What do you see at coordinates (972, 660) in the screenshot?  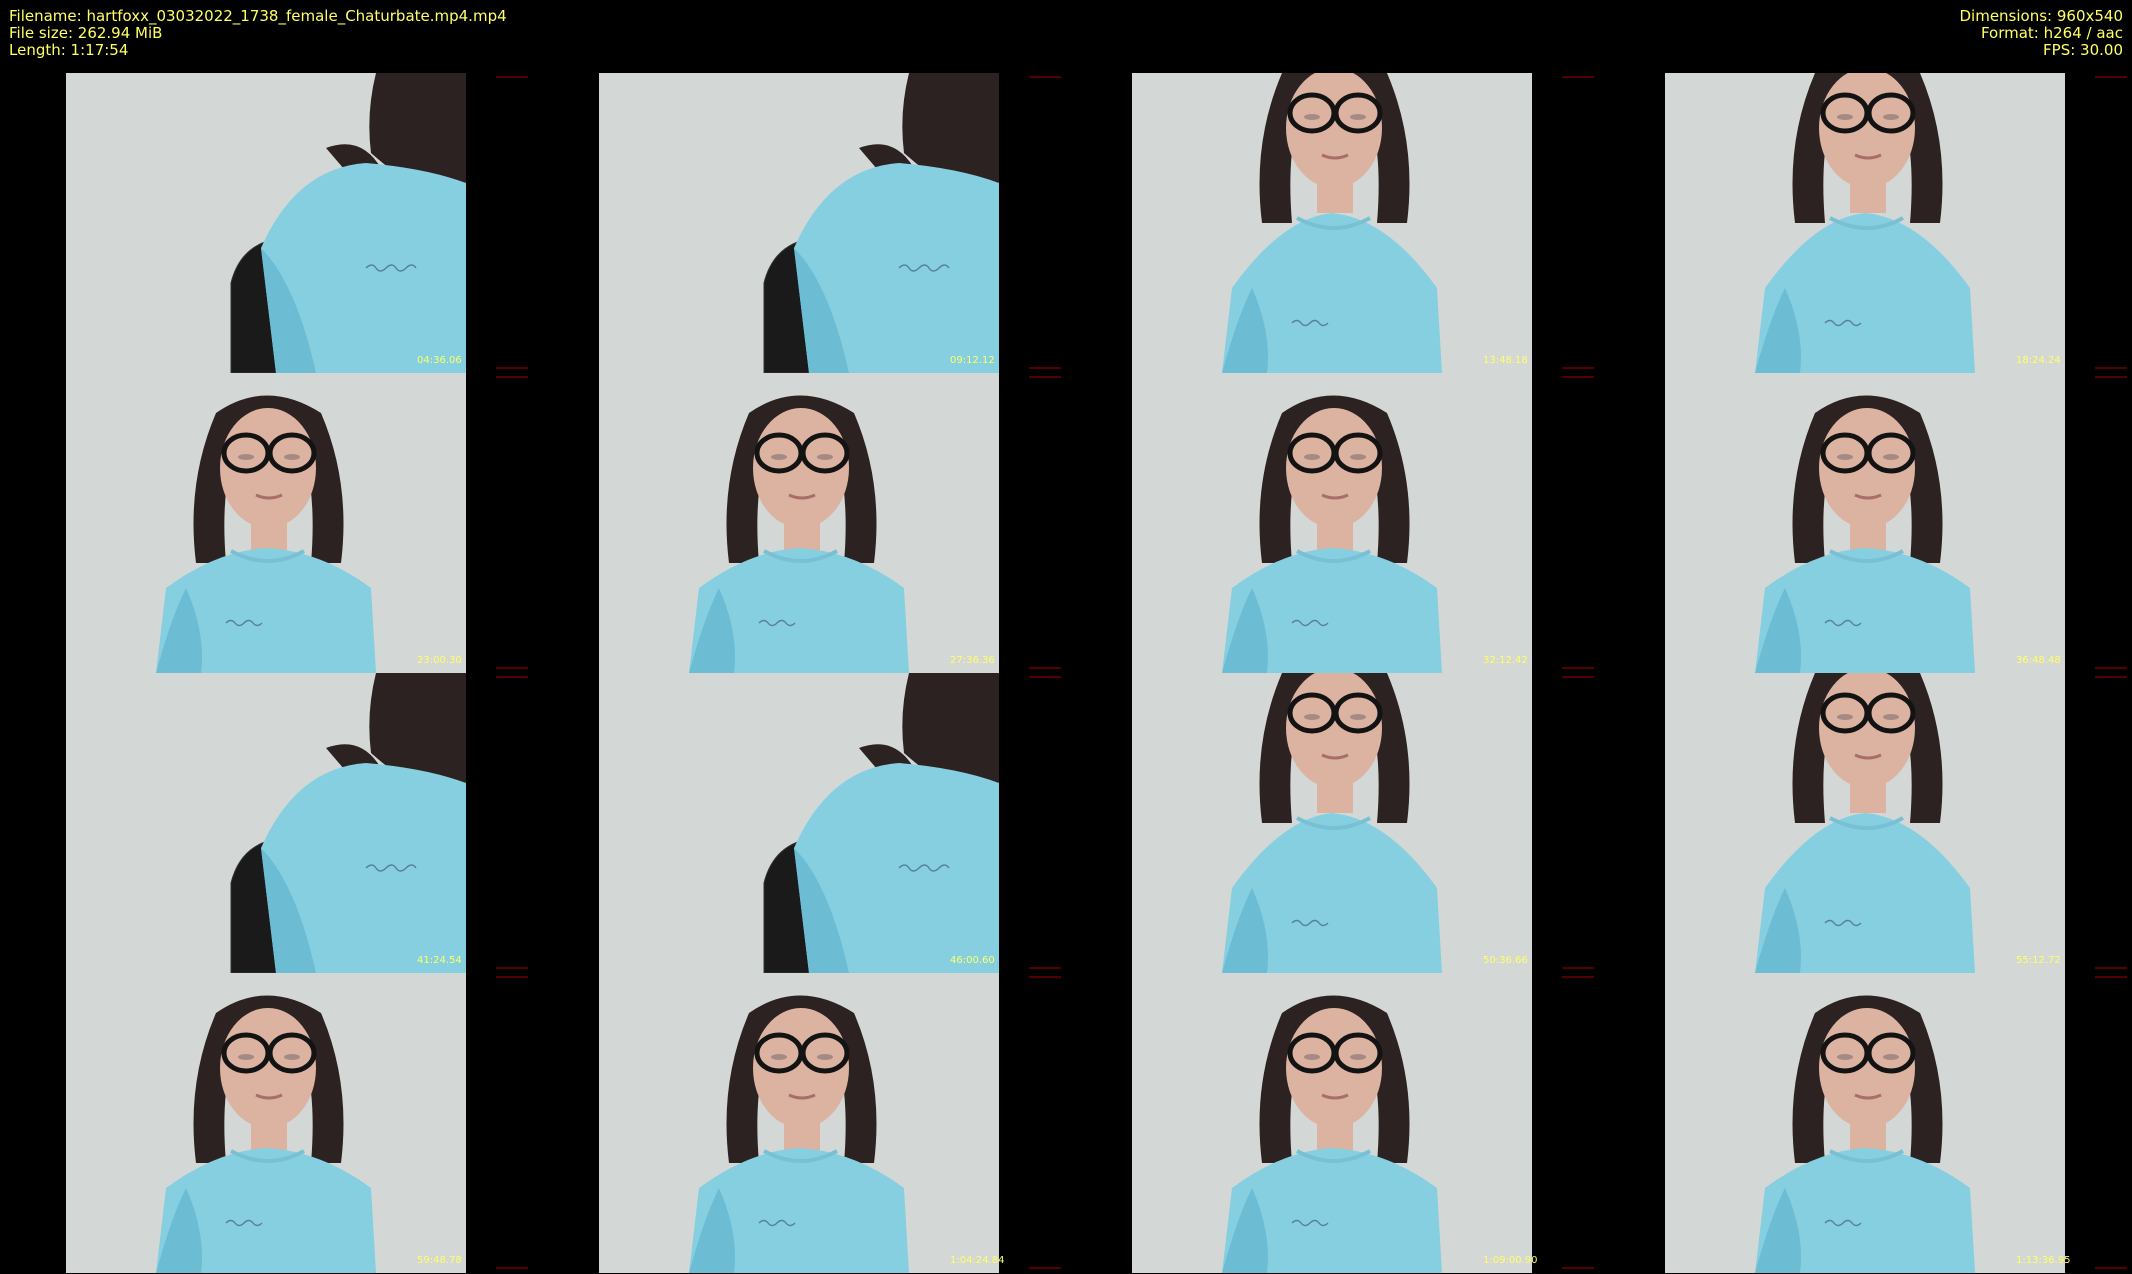 I see `frame-timestamp: 27:36.36` at bounding box center [972, 660].